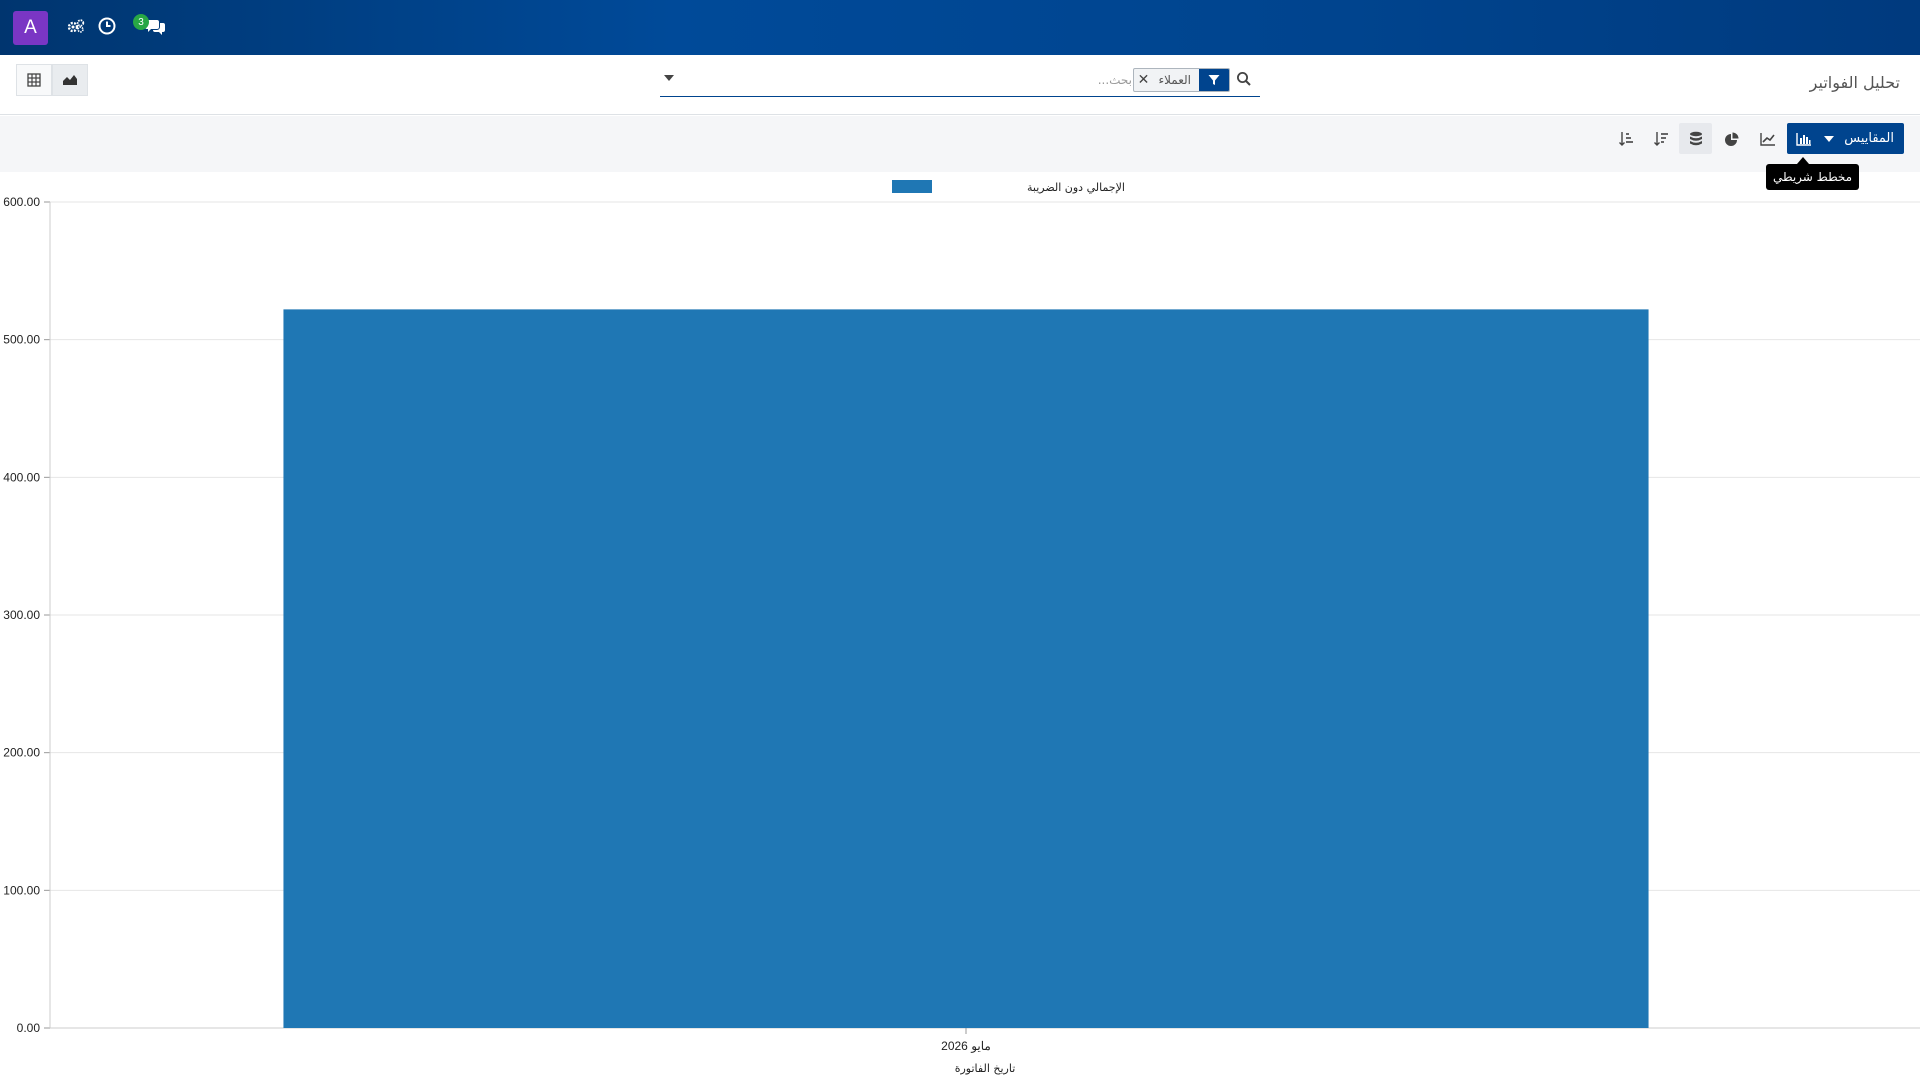  What do you see at coordinates (1076, 187) in the screenshot?
I see `legend-label: الإجمالي دون الضريبة` at bounding box center [1076, 187].